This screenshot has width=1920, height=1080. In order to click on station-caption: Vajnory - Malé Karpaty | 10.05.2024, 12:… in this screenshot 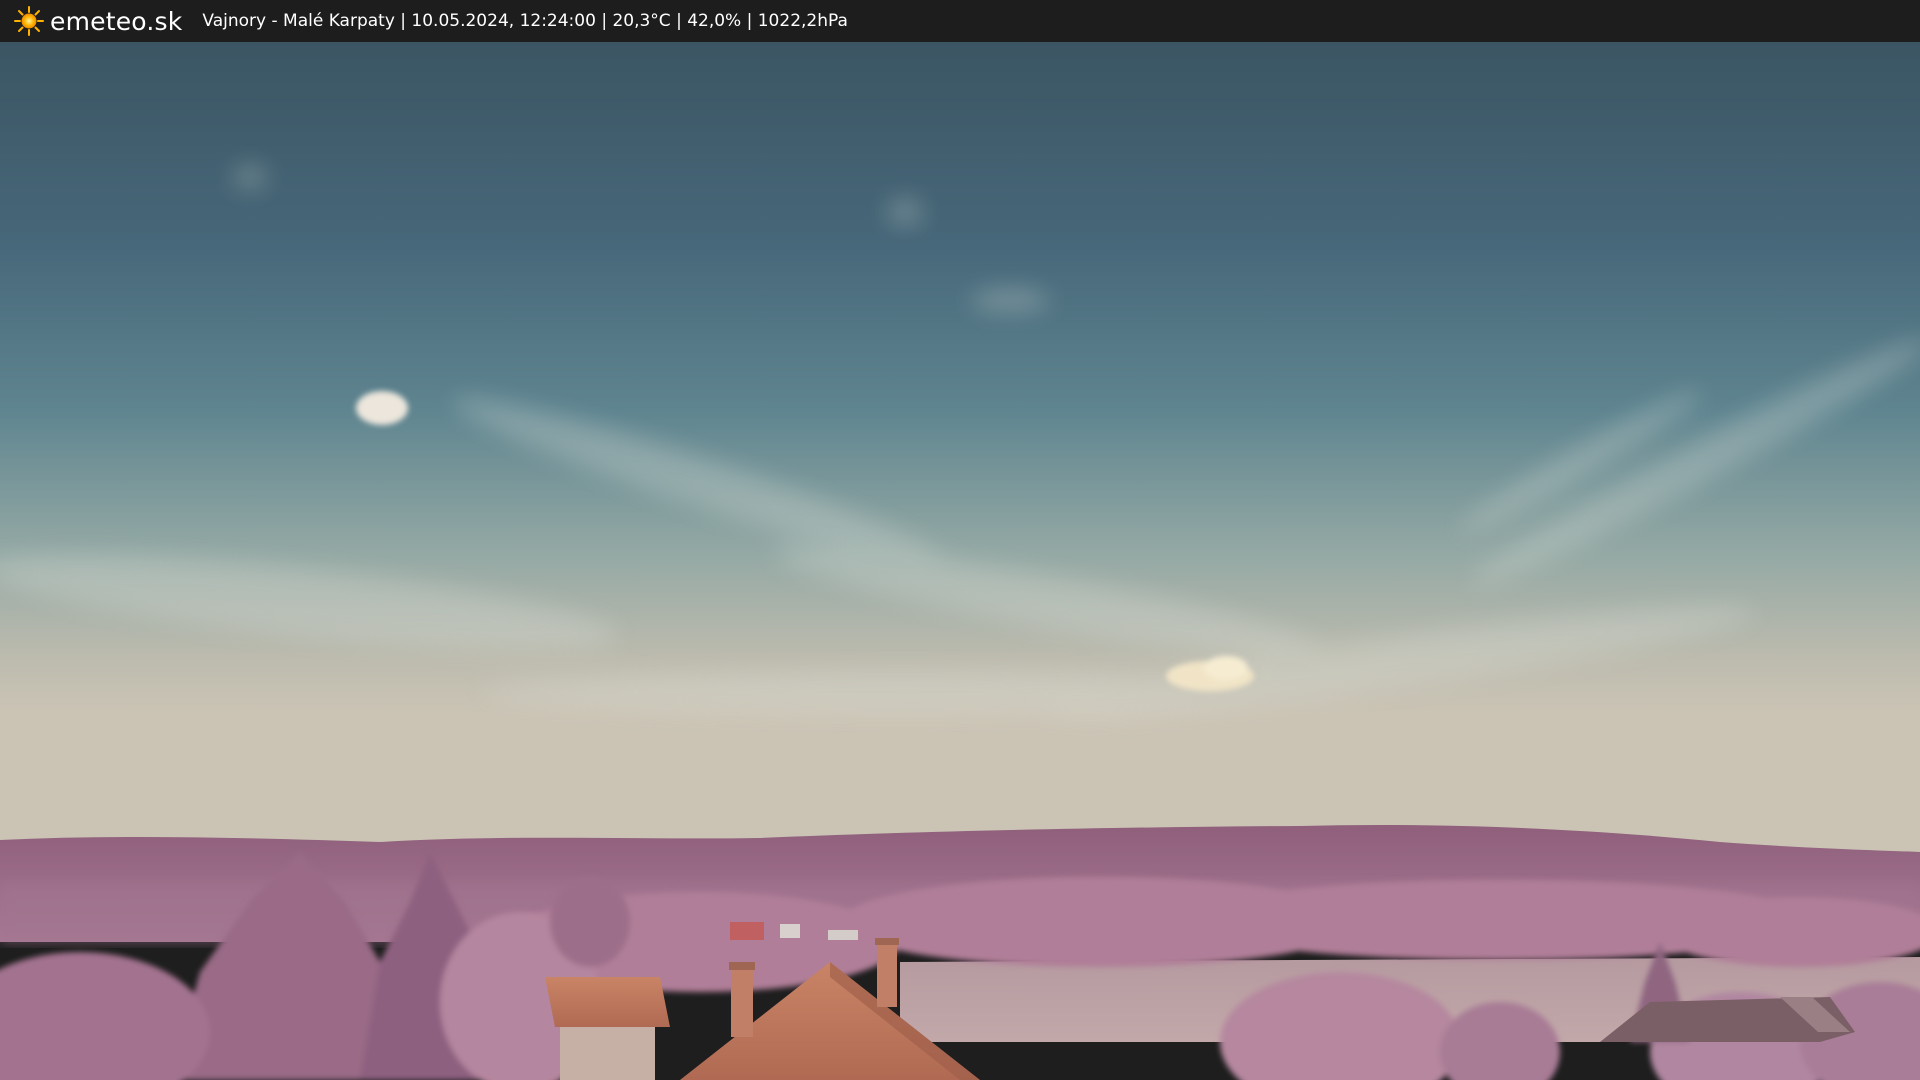, I will do `click(525, 21)`.